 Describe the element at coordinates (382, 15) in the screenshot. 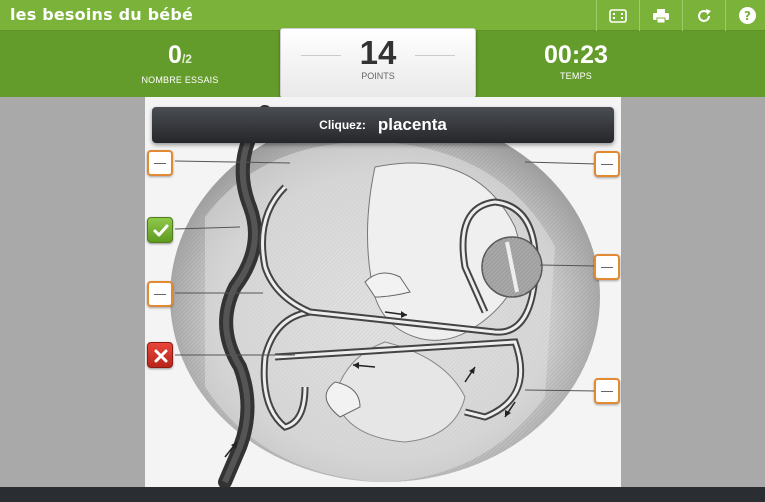

I see `top-bar: les besoins du bébé ?` at that location.